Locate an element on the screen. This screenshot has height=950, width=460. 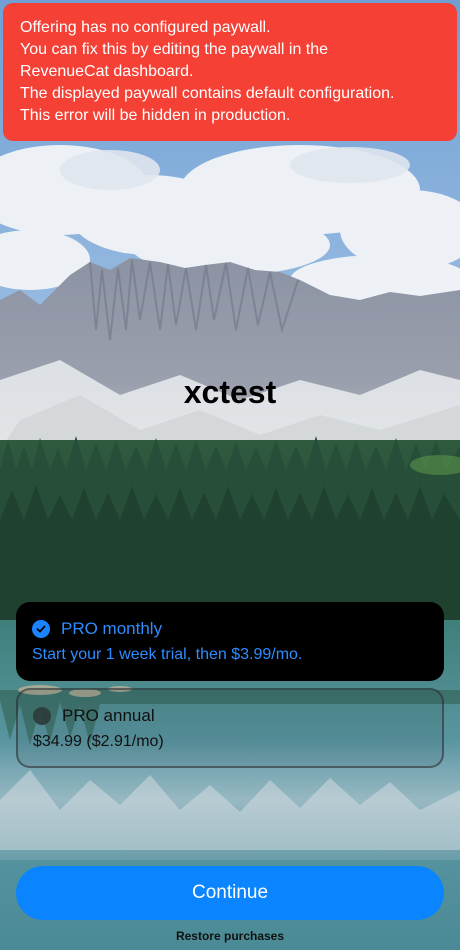
continue-button: Continue is located at coordinates (230, 893).